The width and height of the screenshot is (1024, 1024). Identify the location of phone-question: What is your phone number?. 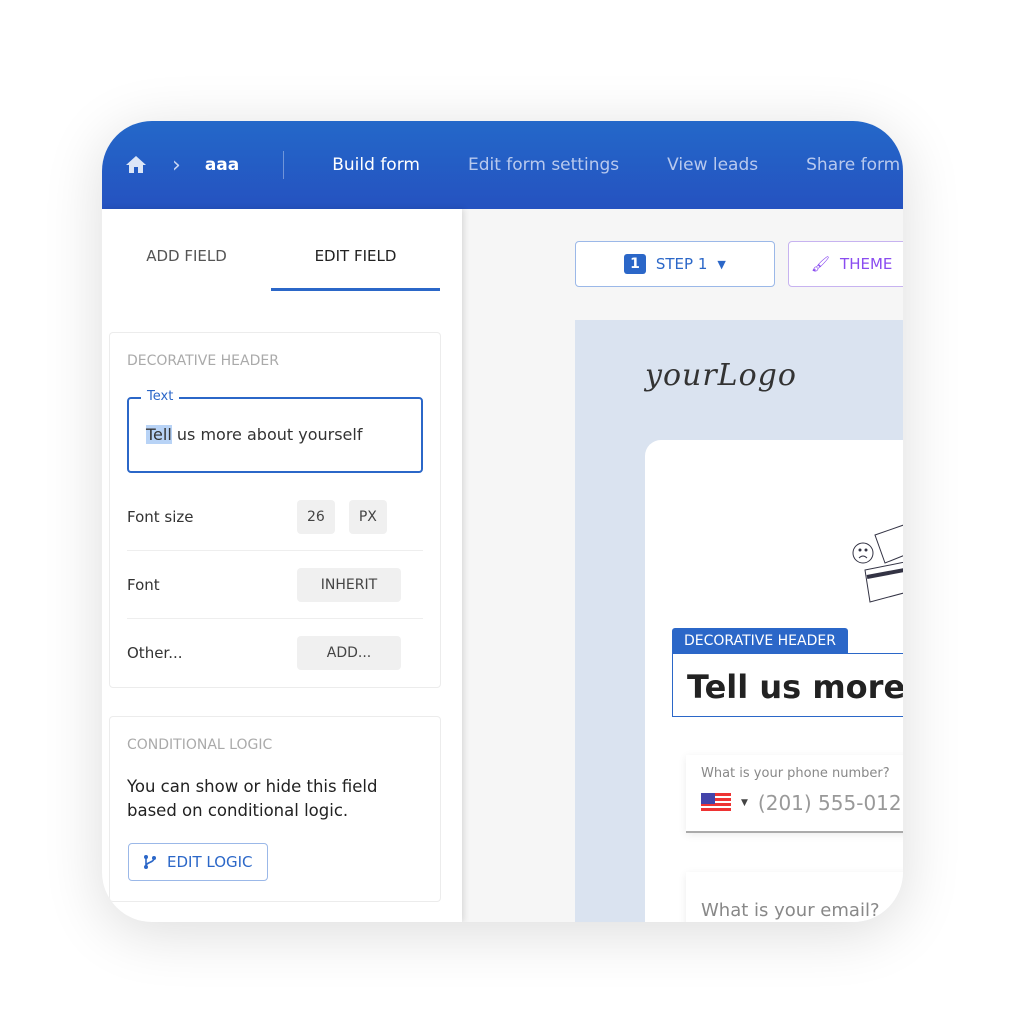
(795, 773).